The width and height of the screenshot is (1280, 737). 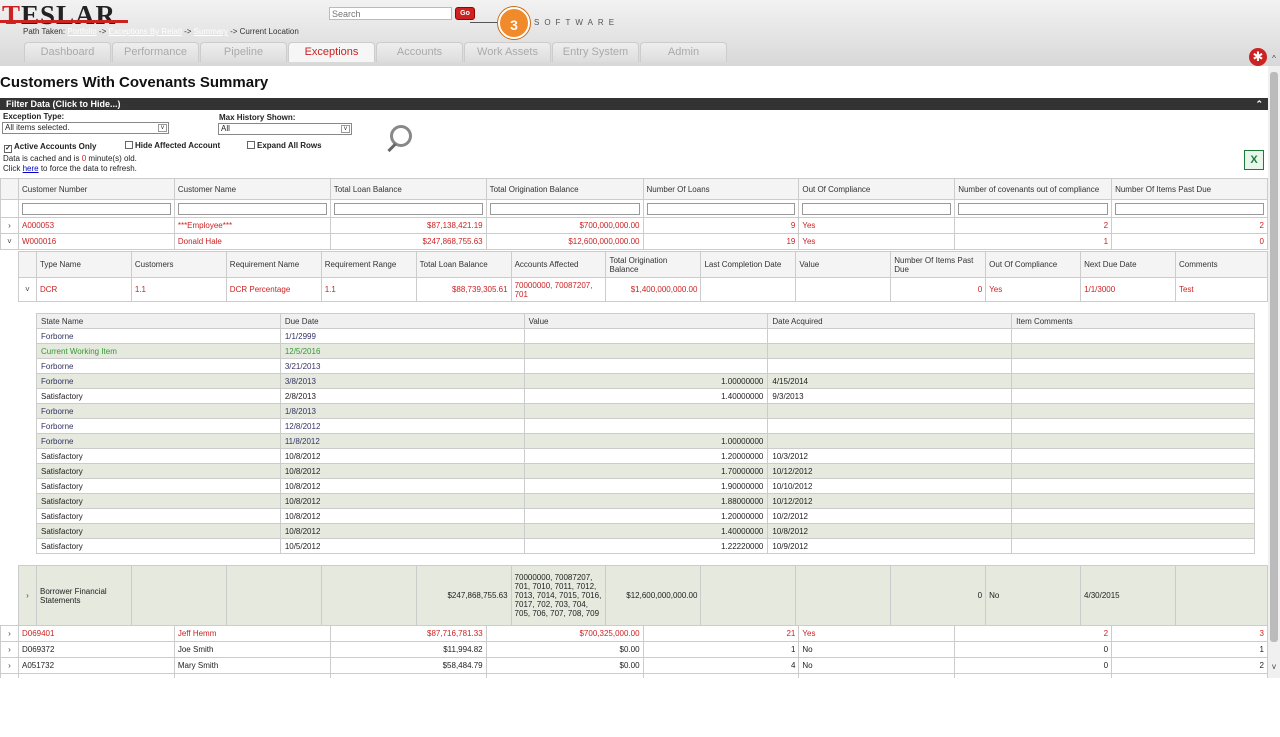 I want to click on tab-work-assets: Work Assets, so click(x=507, y=52).